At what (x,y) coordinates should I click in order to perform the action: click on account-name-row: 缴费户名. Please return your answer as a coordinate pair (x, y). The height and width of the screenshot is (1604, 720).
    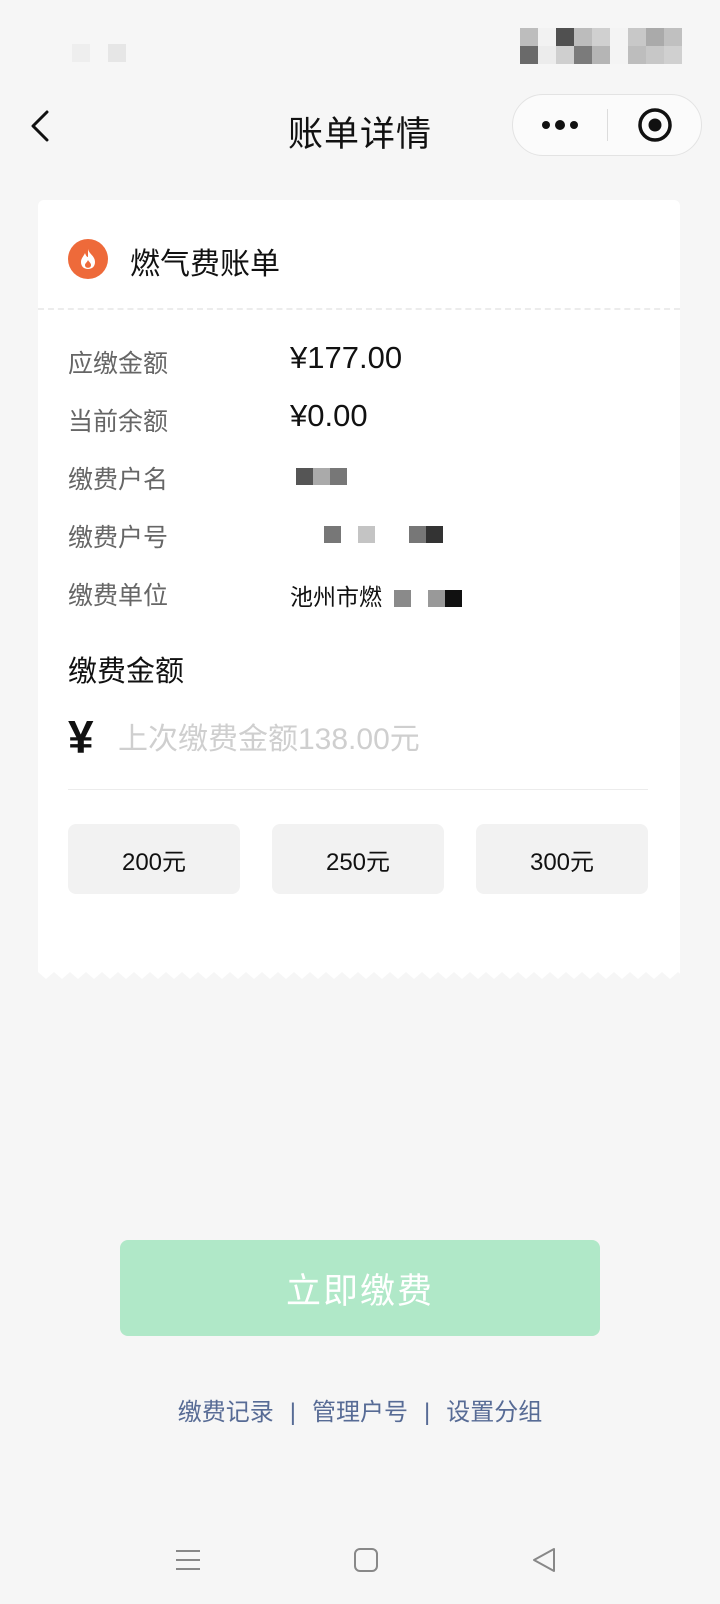
    Looking at the image, I should click on (358, 474).